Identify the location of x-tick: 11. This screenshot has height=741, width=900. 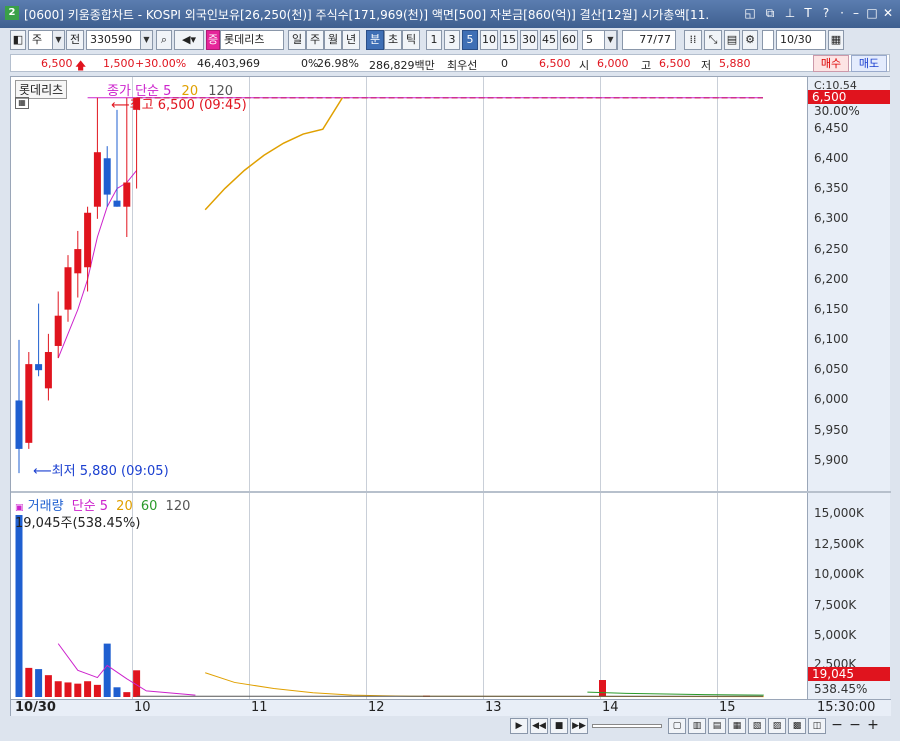
(259, 707).